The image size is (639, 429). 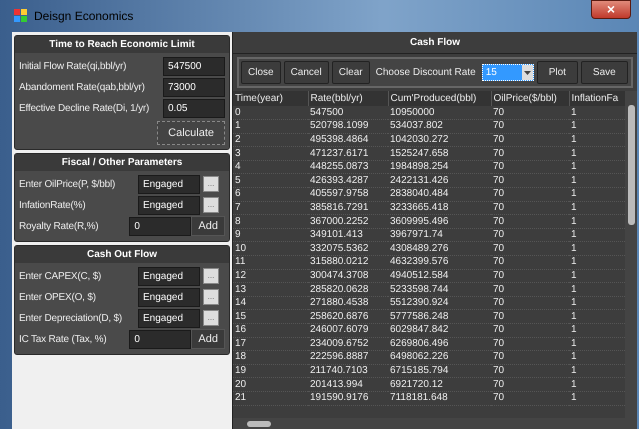 What do you see at coordinates (270, 221) in the screenshot?
I see `table-cell: 8` at bounding box center [270, 221].